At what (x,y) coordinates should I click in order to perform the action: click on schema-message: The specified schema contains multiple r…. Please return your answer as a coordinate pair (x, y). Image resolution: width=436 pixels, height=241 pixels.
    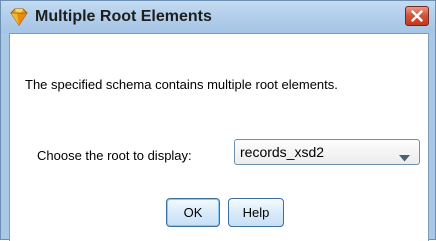
    Looking at the image, I should click on (181, 84).